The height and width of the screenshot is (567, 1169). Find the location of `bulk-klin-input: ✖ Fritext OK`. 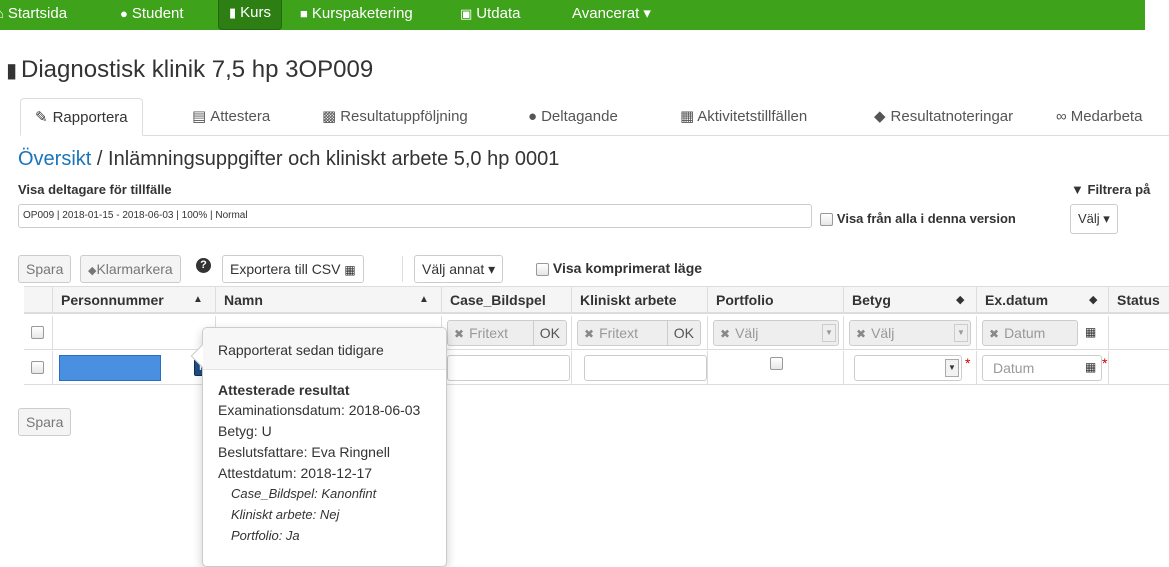

bulk-klin-input: ✖ Fritext OK is located at coordinates (639, 333).